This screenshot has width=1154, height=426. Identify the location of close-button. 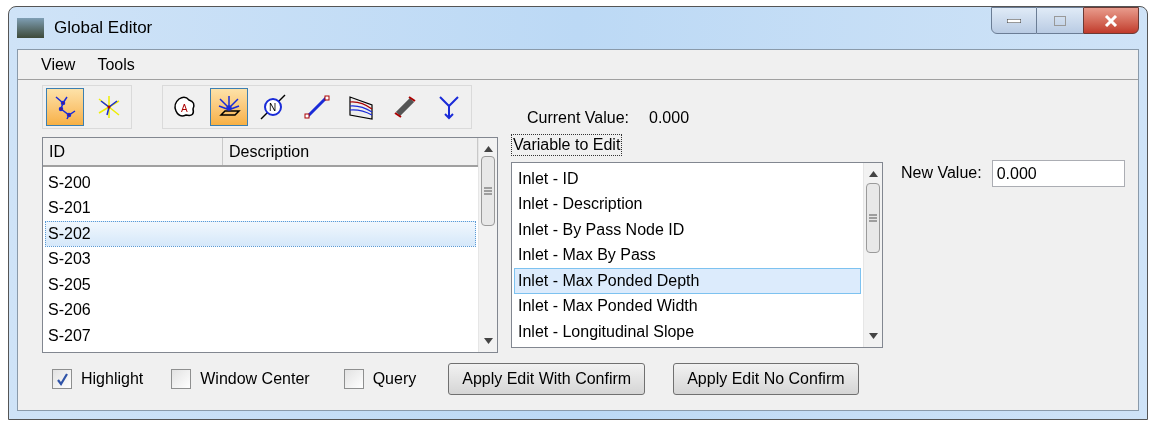
(1111, 20).